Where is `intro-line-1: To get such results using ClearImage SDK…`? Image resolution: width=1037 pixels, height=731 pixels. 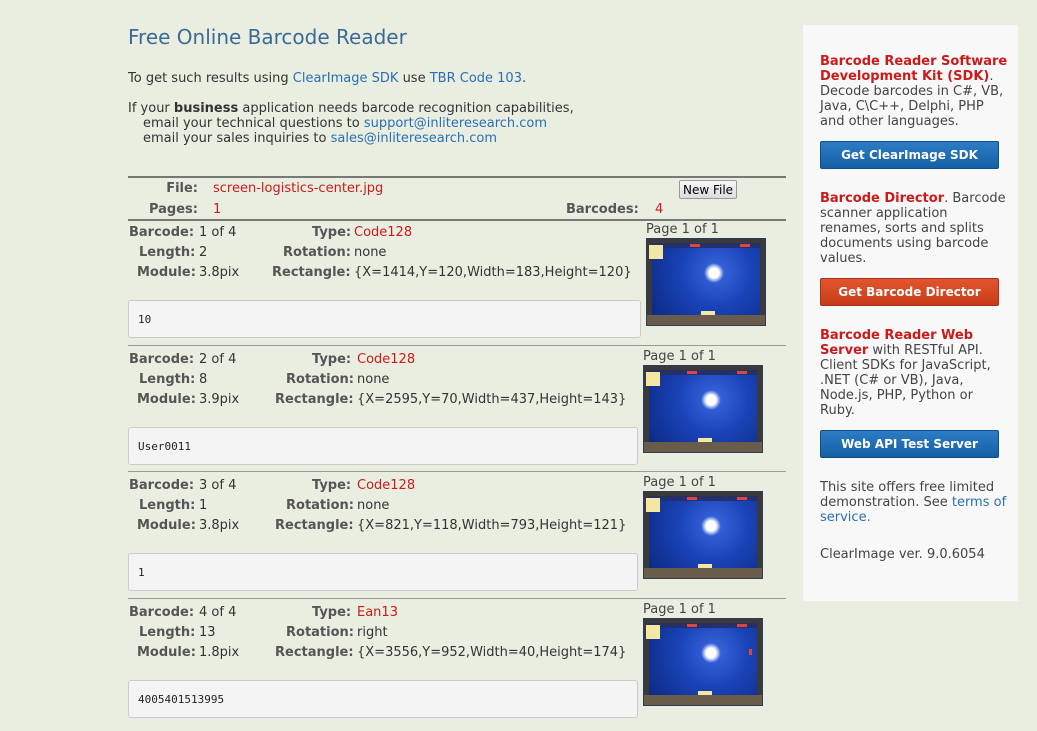
intro-line-1: To get such results using ClearImage SDK… is located at coordinates (453, 78).